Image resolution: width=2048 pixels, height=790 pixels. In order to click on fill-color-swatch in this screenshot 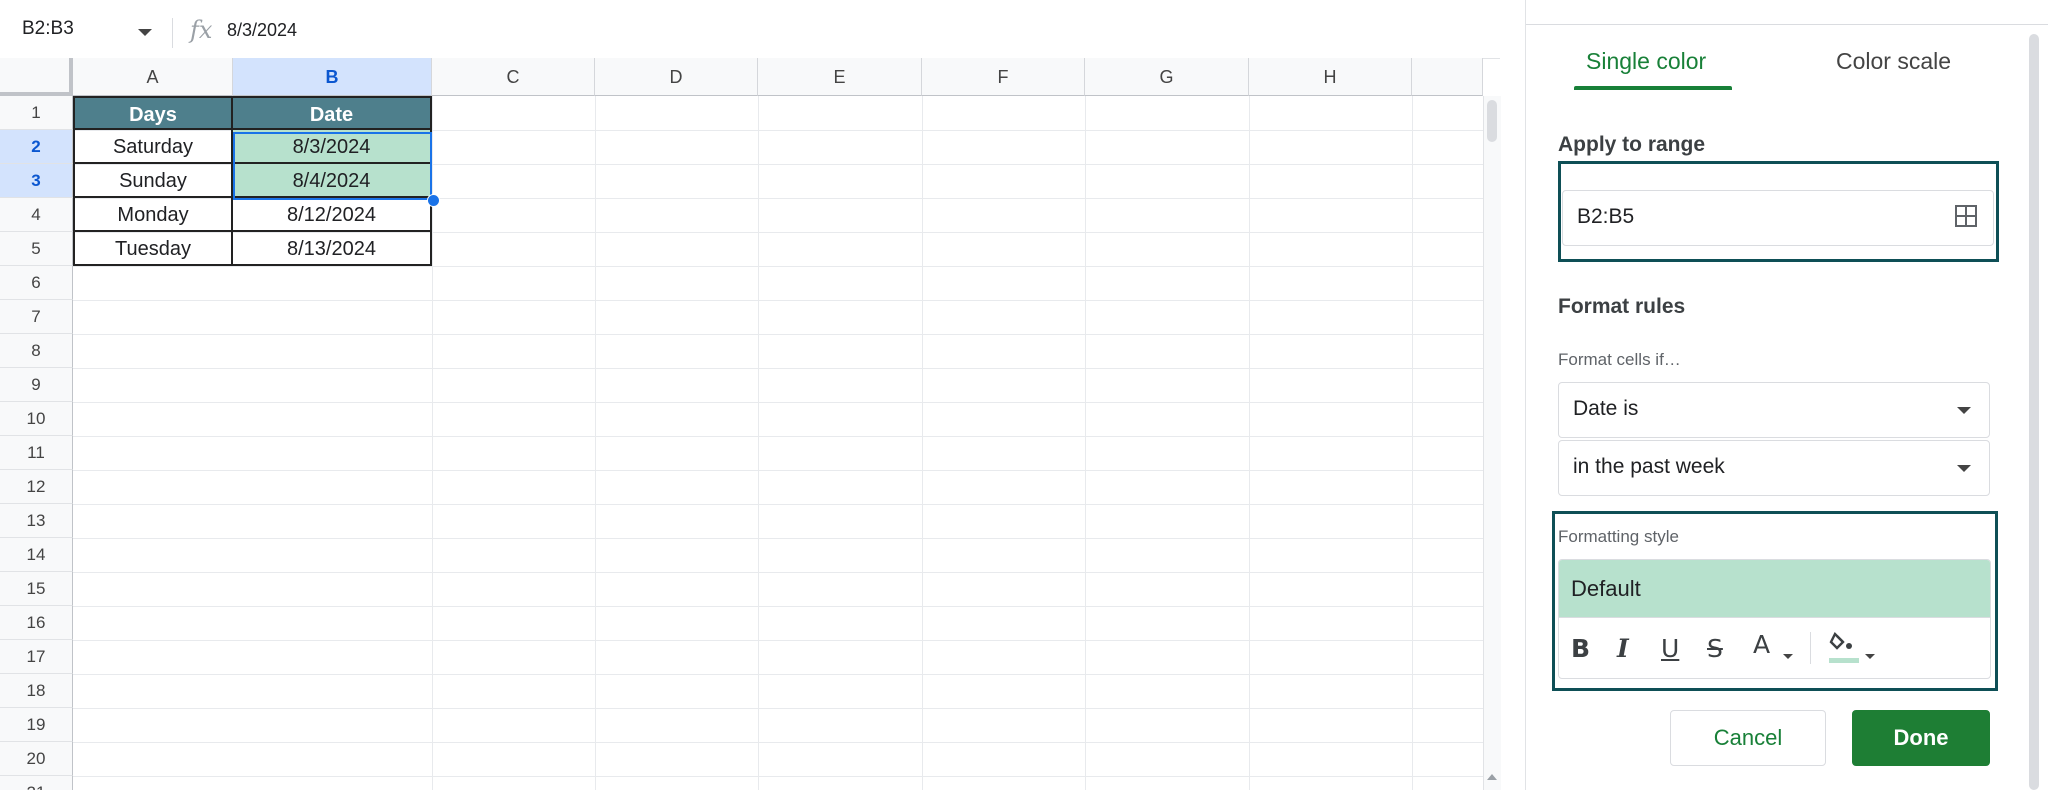, I will do `click(1844, 660)`.